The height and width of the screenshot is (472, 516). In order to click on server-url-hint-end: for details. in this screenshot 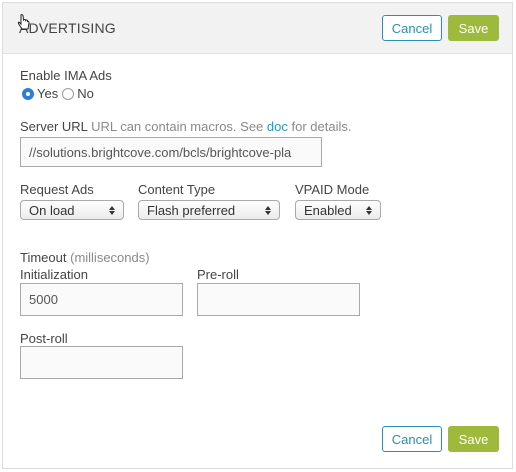, I will do `click(321, 126)`.